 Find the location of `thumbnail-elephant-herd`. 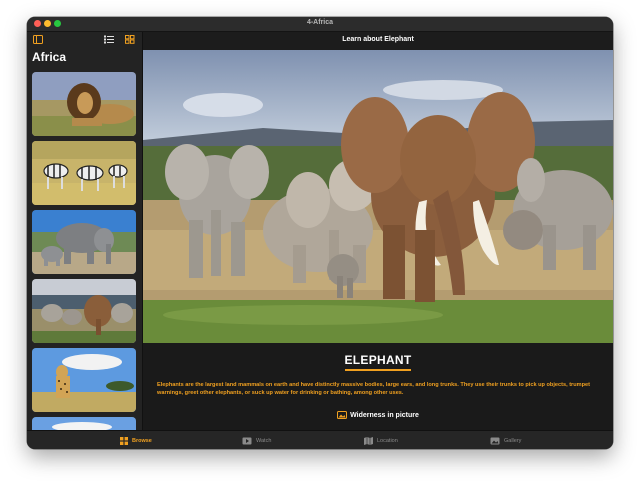

thumbnail-elephant-herd is located at coordinates (84, 311).